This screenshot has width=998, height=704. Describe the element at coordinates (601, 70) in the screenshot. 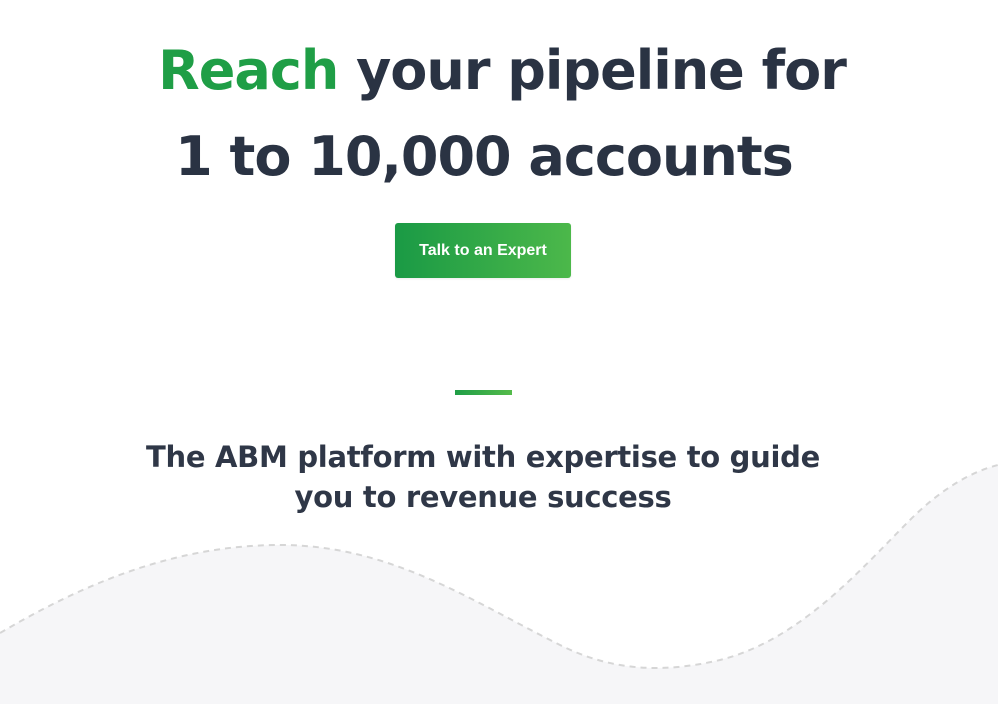

I see `headline-rest: your pipeline for` at that location.